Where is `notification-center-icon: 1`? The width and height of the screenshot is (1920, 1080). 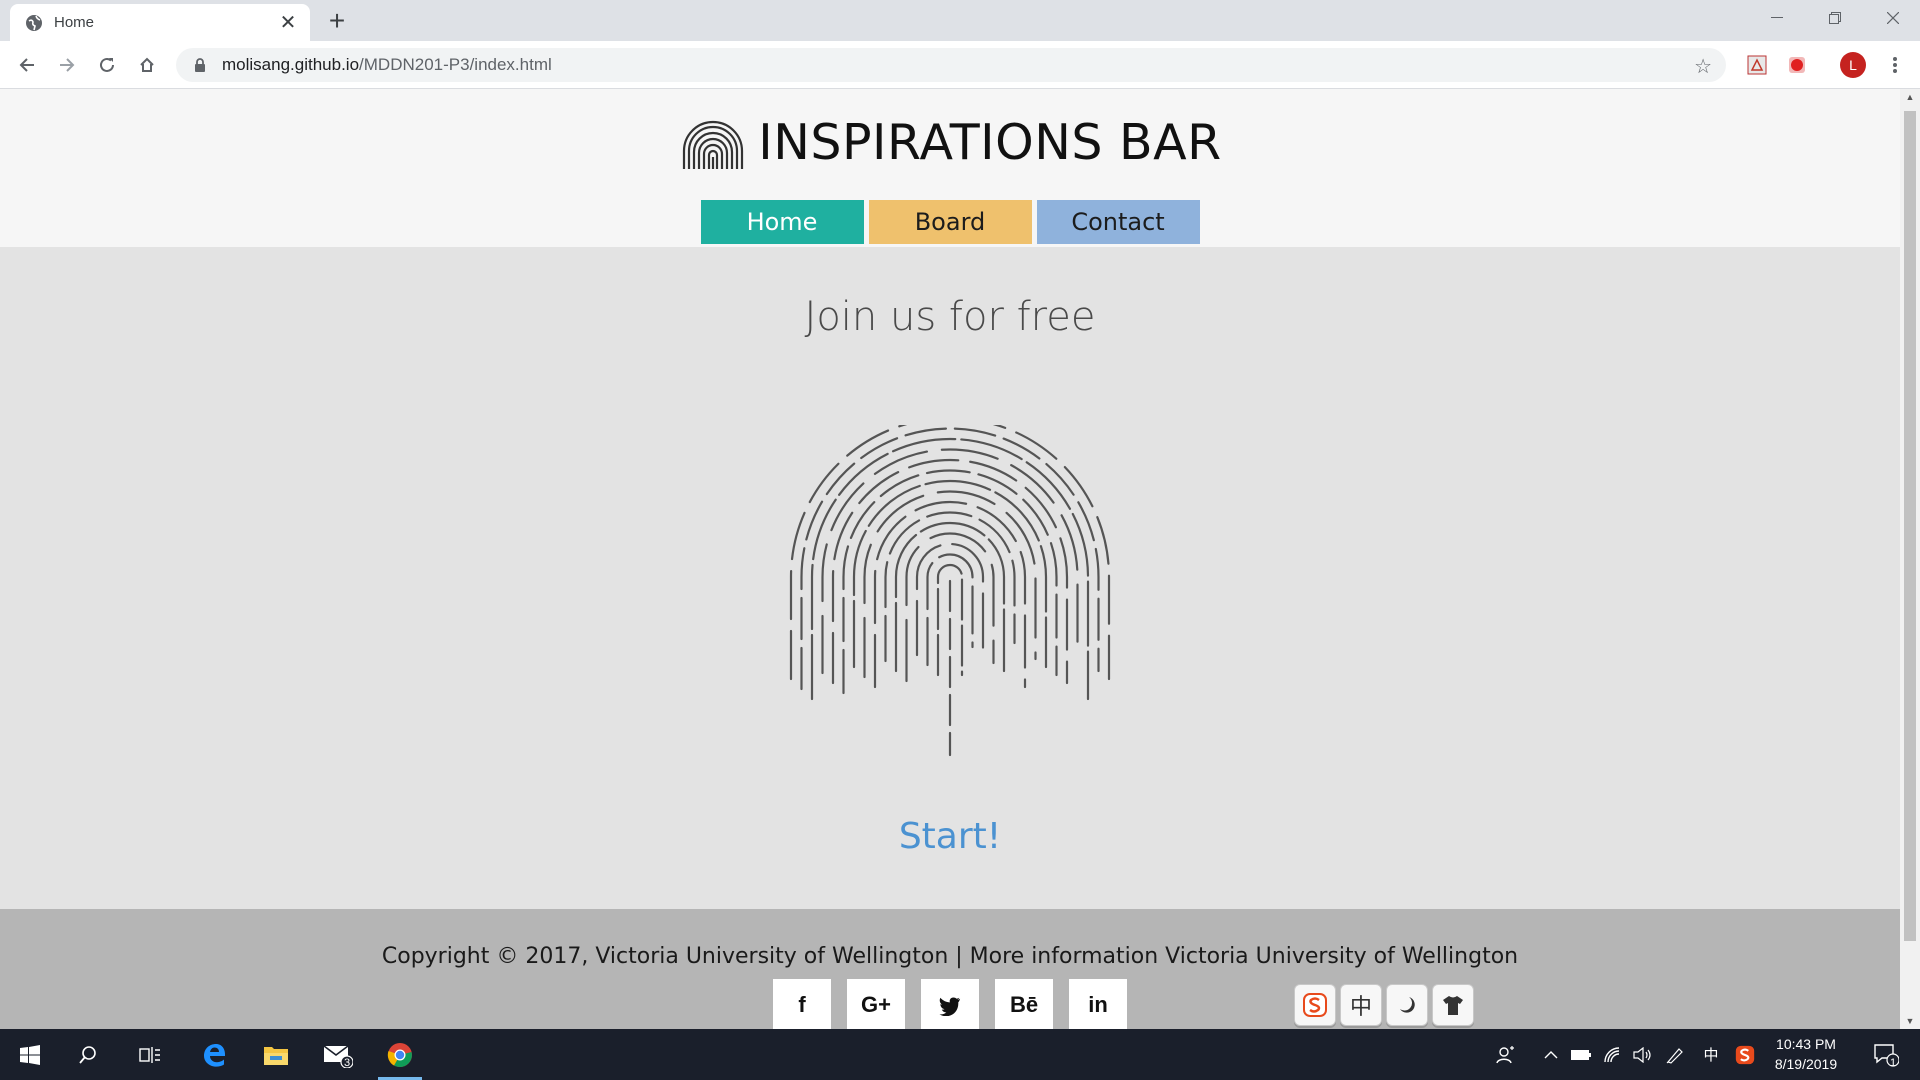 notification-center-icon: 1 is located at coordinates (1886, 1054).